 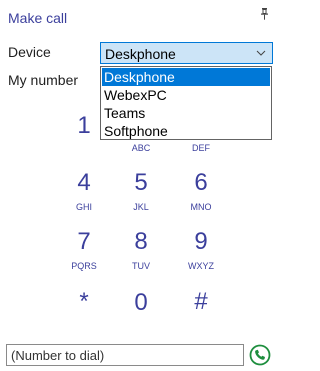 I want to click on key-4: 4, so click(x=84, y=183).